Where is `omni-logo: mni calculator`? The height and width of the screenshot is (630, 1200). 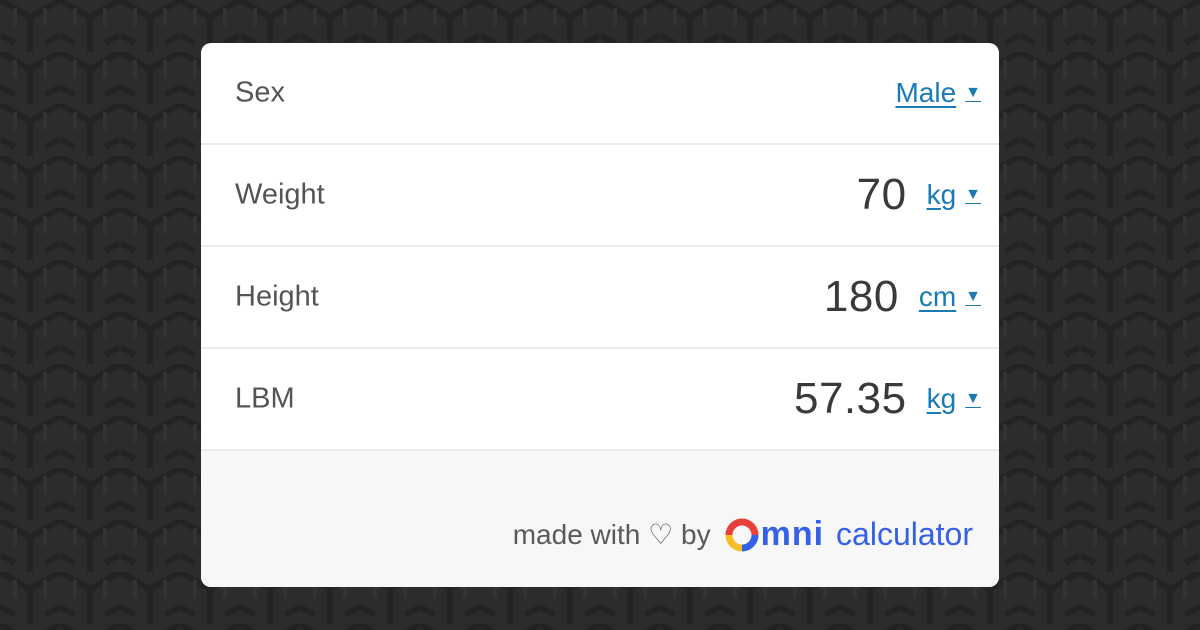
omni-logo: mni calculator is located at coordinates (849, 534).